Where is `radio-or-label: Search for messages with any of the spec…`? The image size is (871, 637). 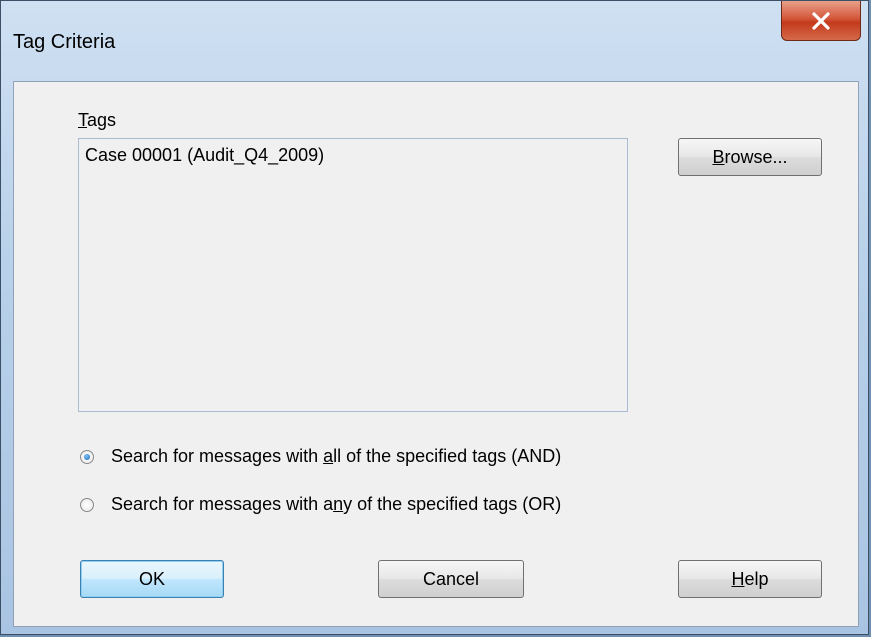
radio-or-label: Search for messages with any of the spec… is located at coordinates (336, 504).